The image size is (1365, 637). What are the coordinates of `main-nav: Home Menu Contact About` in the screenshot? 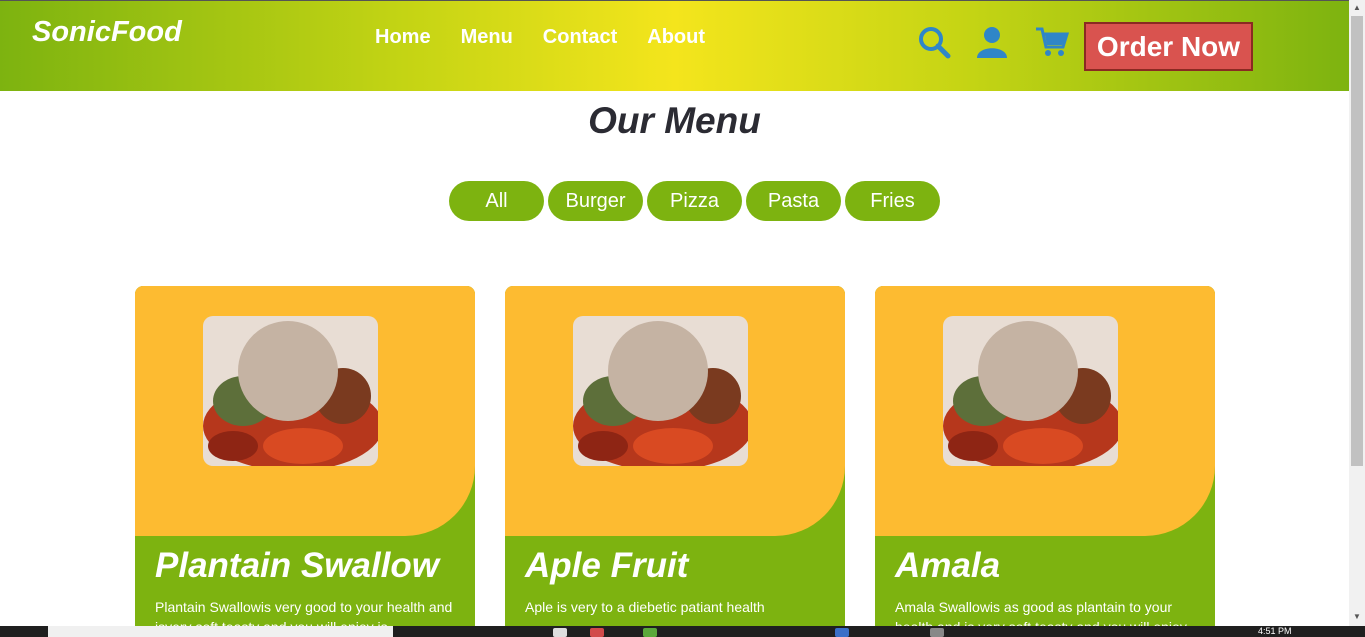 It's located at (555, 37).